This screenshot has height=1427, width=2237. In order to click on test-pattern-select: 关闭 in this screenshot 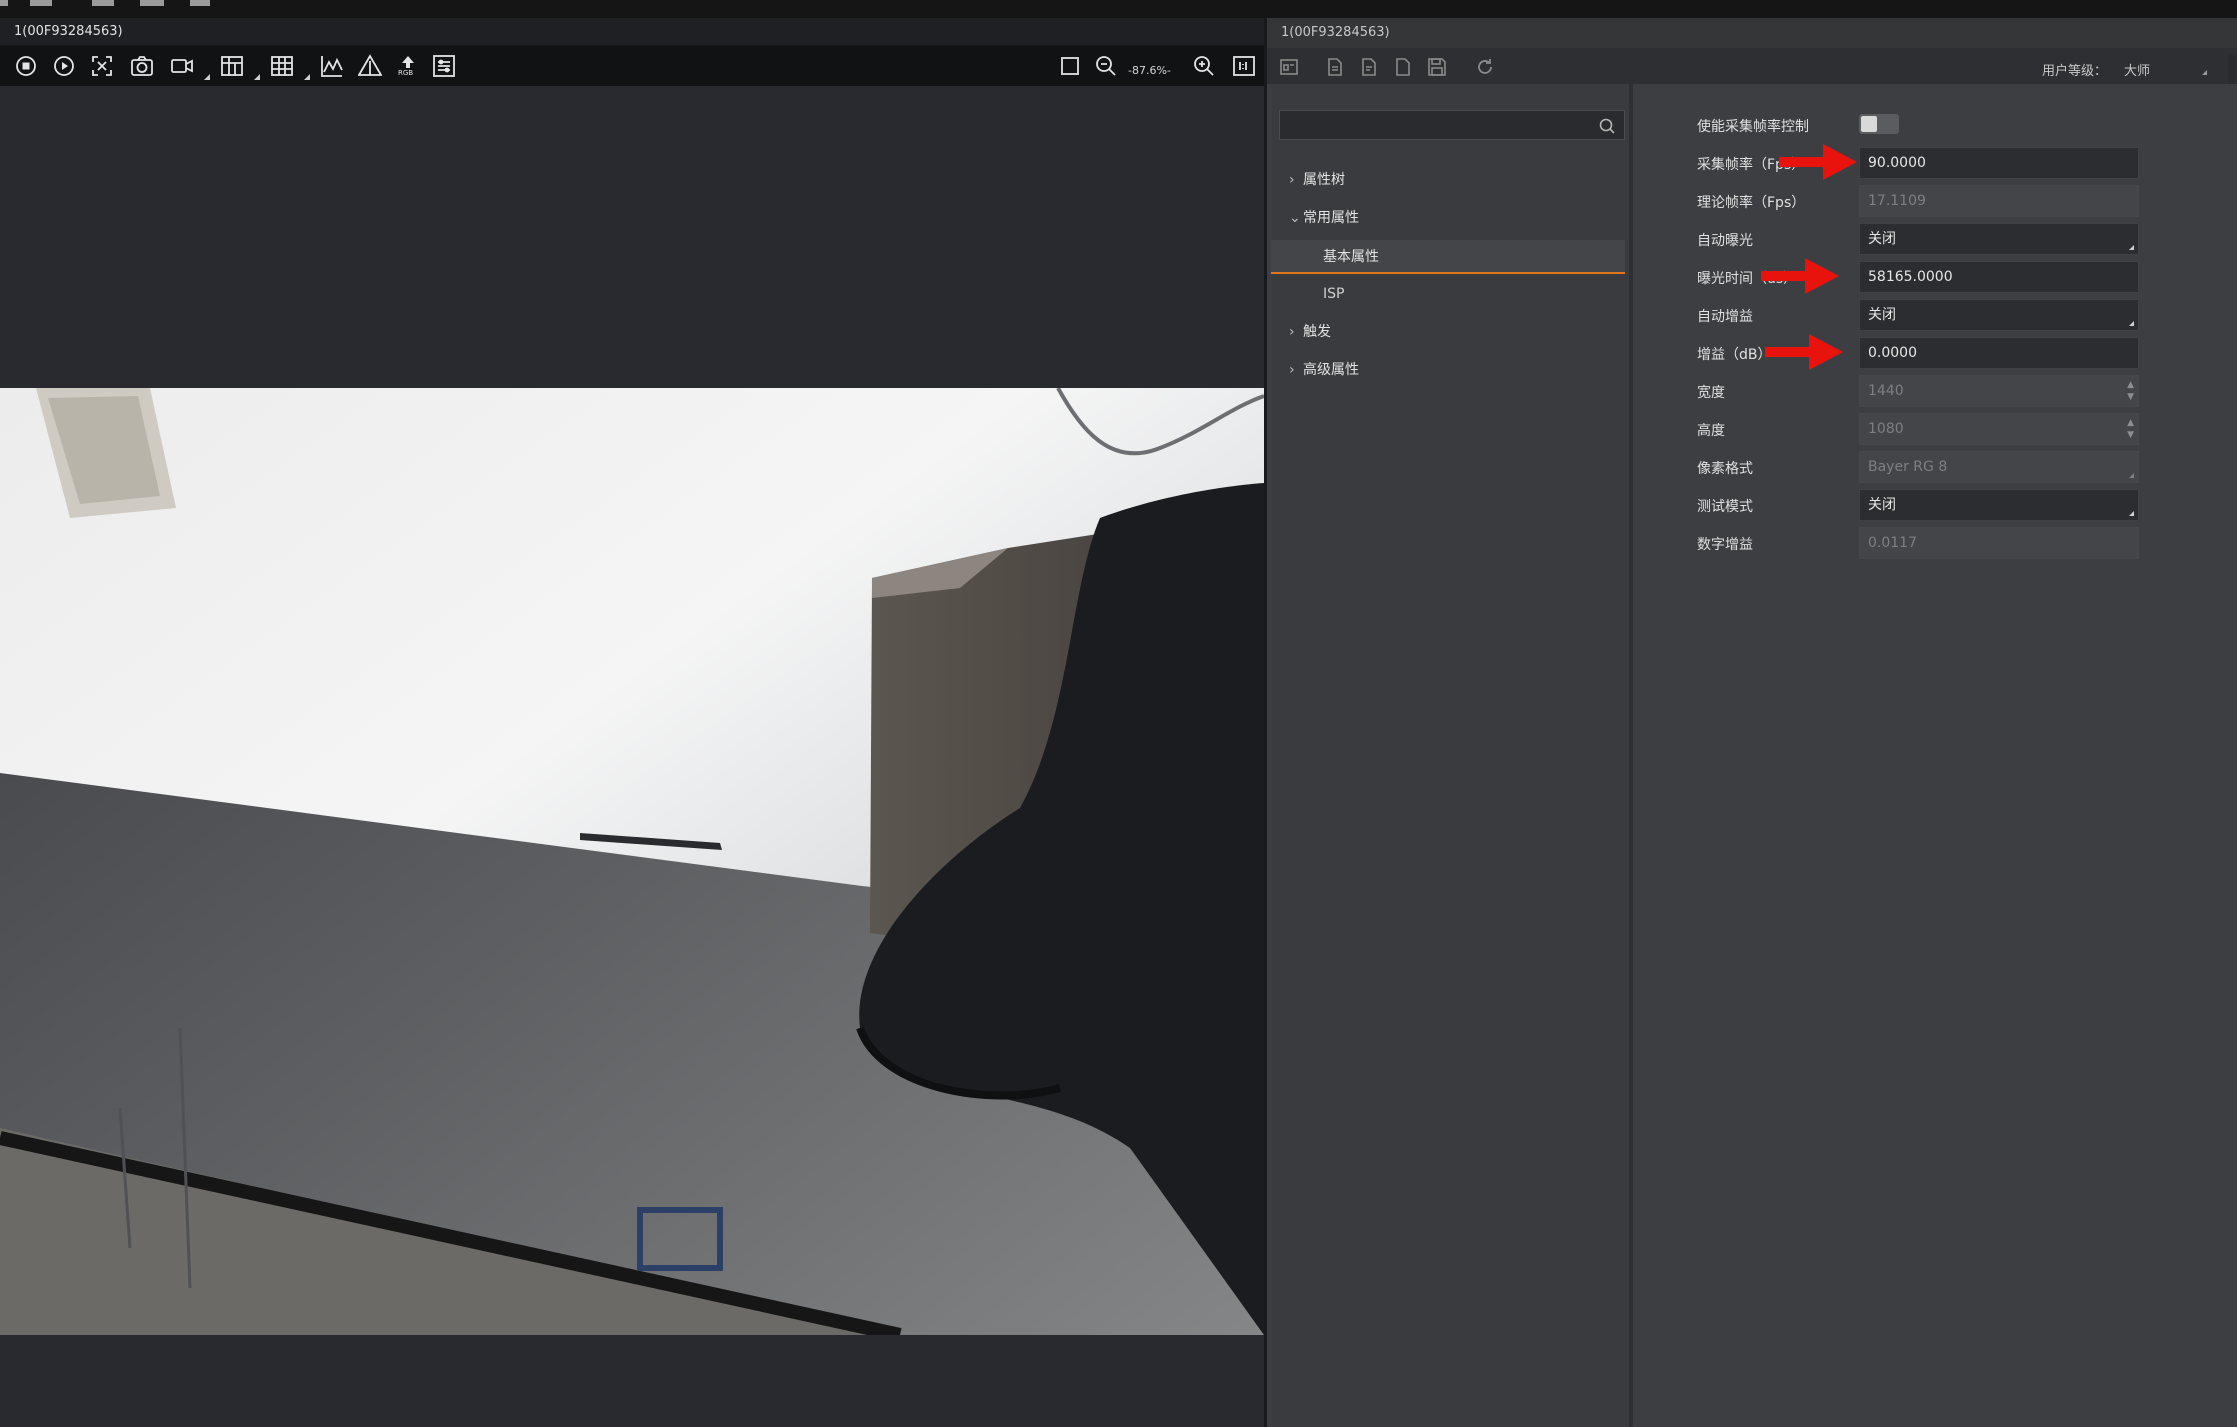, I will do `click(1999, 505)`.